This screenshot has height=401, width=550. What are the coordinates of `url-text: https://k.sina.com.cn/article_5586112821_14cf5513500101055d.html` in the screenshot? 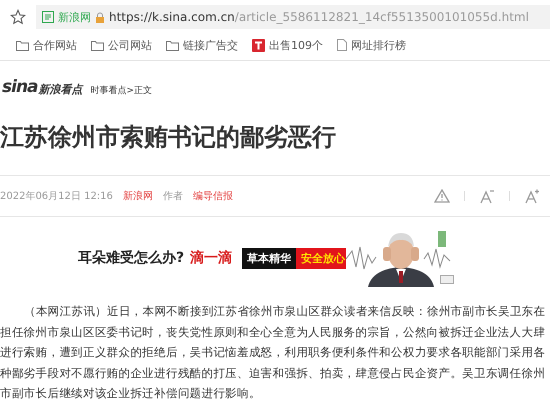 It's located at (319, 17).